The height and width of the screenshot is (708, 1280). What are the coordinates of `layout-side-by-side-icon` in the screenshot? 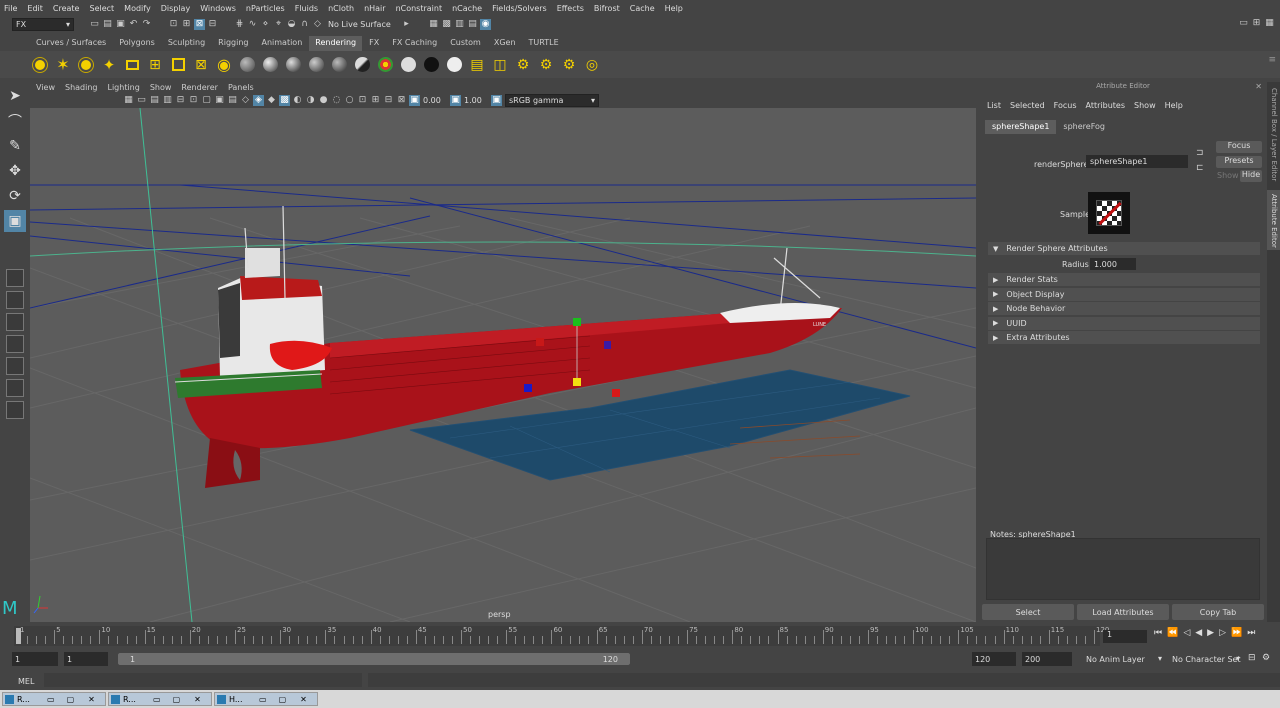 It's located at (15, 322).